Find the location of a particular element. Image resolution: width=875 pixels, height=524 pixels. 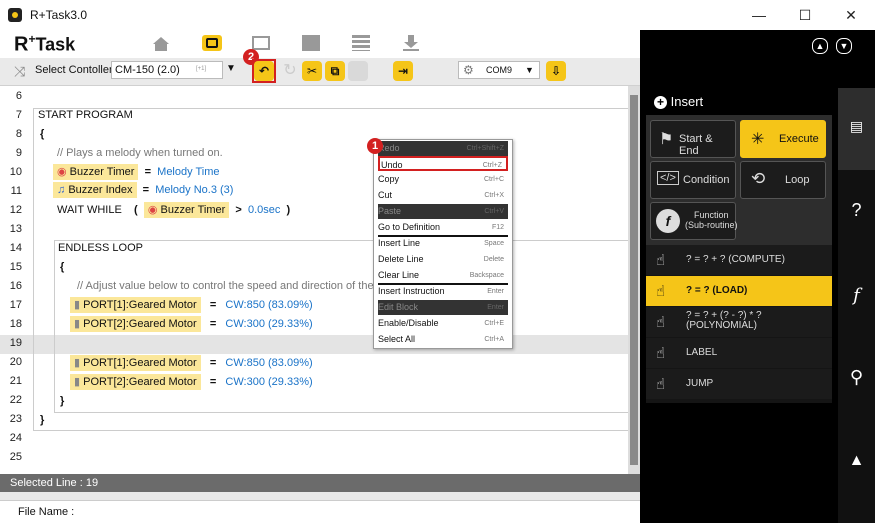

upload-icon: ▲ is located at coordinates (820, 46).